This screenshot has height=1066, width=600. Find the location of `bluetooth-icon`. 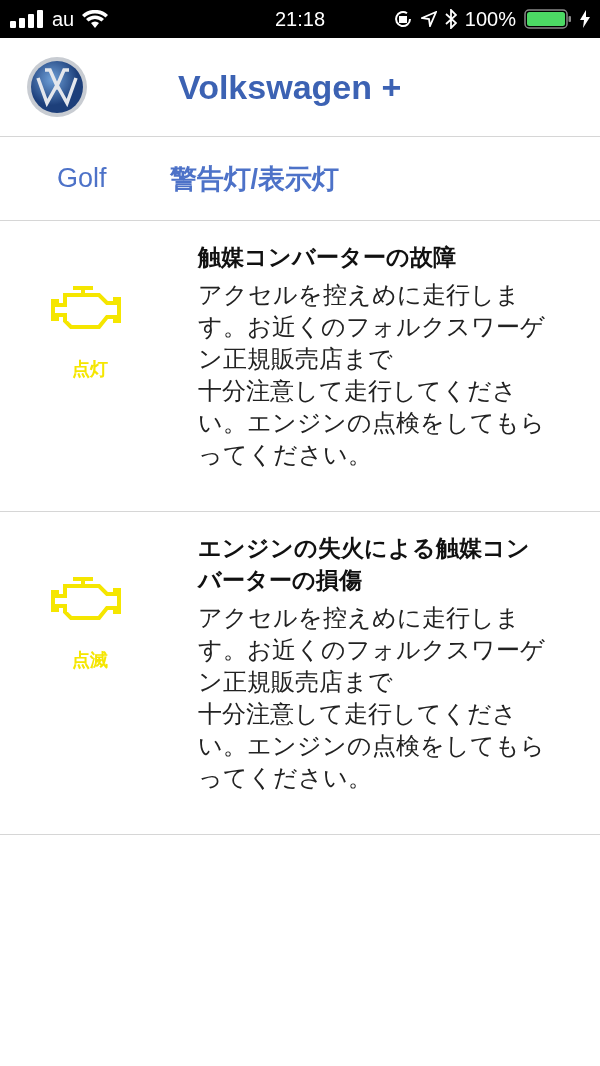

bluetooth-icon is located at coordinates (450, 19).